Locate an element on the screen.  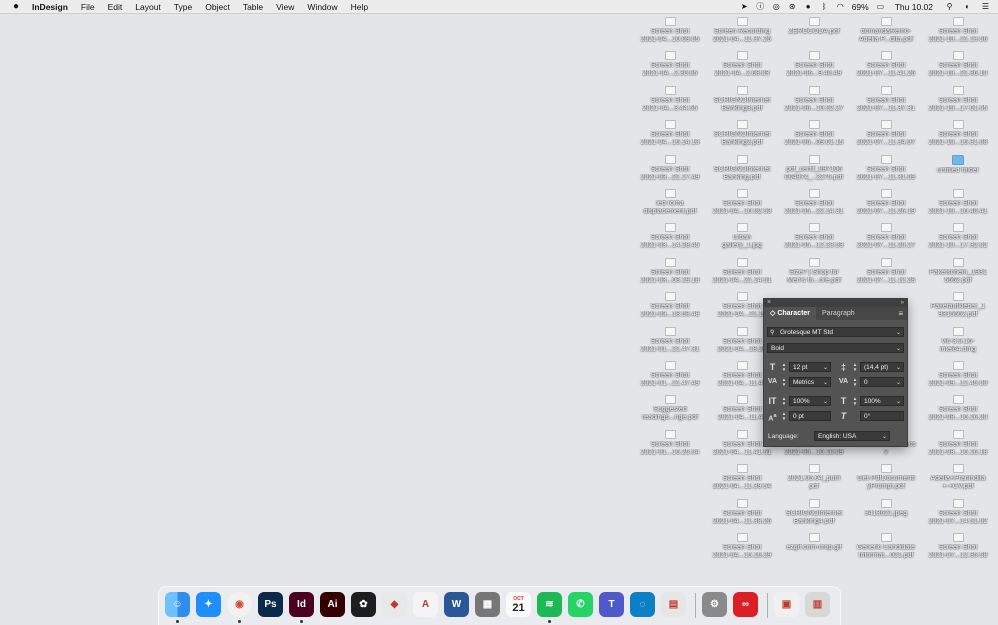
desktop-file-icon: Screen Shot 2021-01...21.47.31 is located at coordinates (670, 340).